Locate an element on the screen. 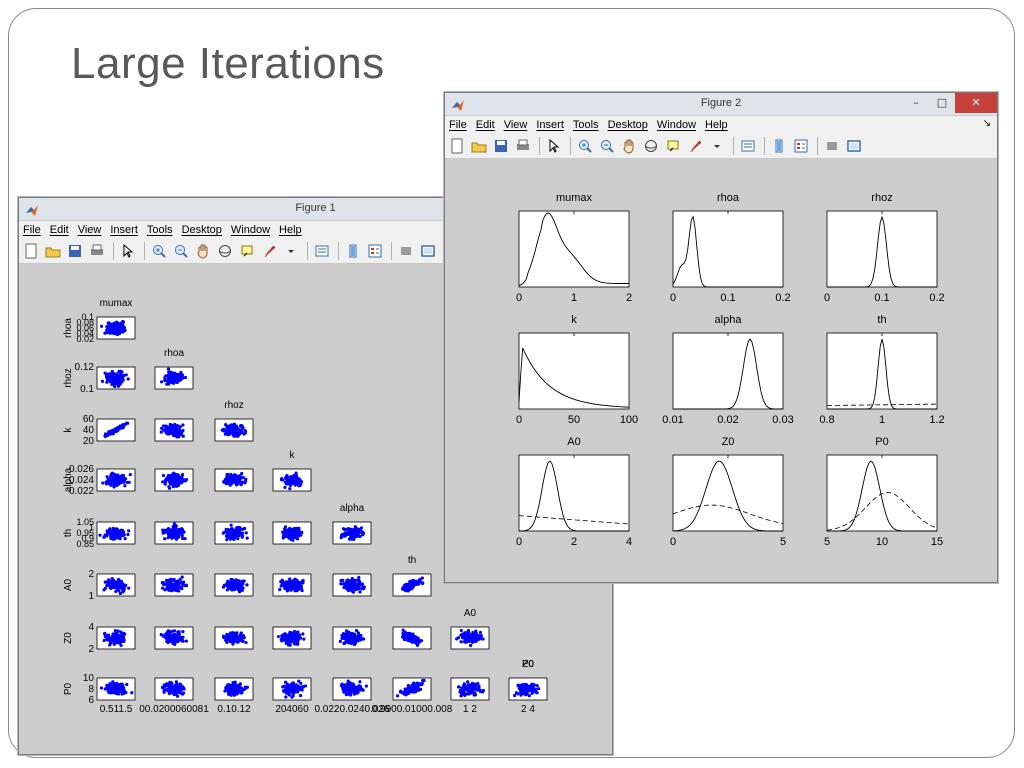 The image size is (1024, 768). density-tick-label: 15 is located at coordinates (937, 542).